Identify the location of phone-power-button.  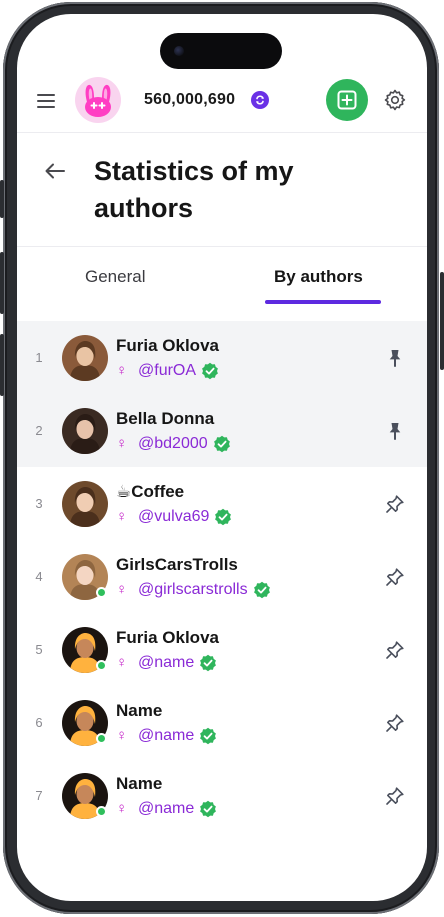
(442, 321).